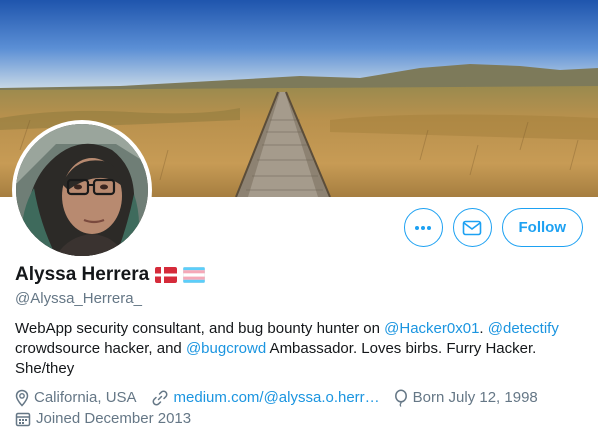 The height and width of the screenshot is (435, 598). Describe the element at coordinates (23, 419) in the screenshot. I see `calendar-icon` at that location.